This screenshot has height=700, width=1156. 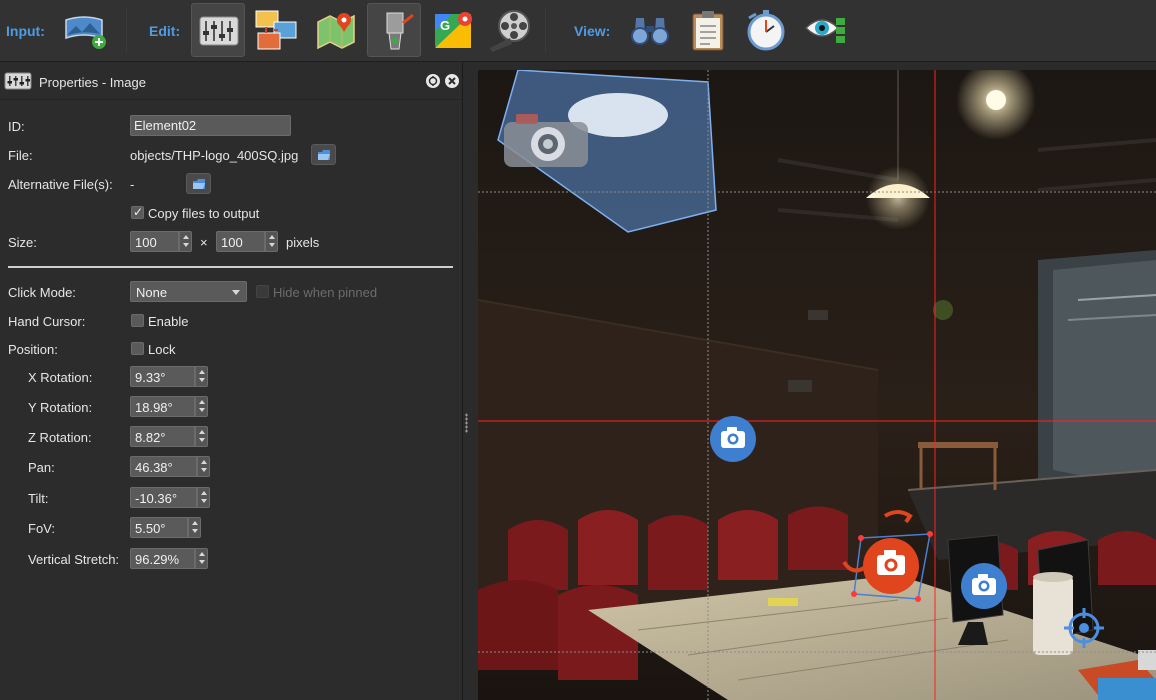 I want to click on viewer-button, so click(x=650, y=30).